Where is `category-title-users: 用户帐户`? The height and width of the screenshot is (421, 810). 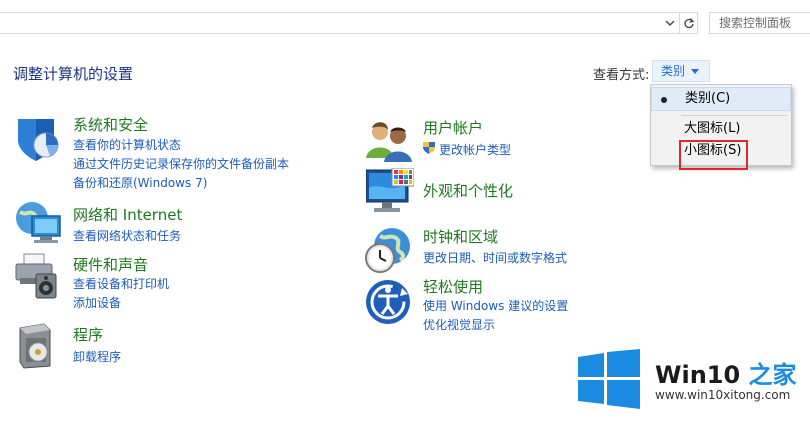
category-title-users: 用户帐户 is located at coordinates (453, 127).